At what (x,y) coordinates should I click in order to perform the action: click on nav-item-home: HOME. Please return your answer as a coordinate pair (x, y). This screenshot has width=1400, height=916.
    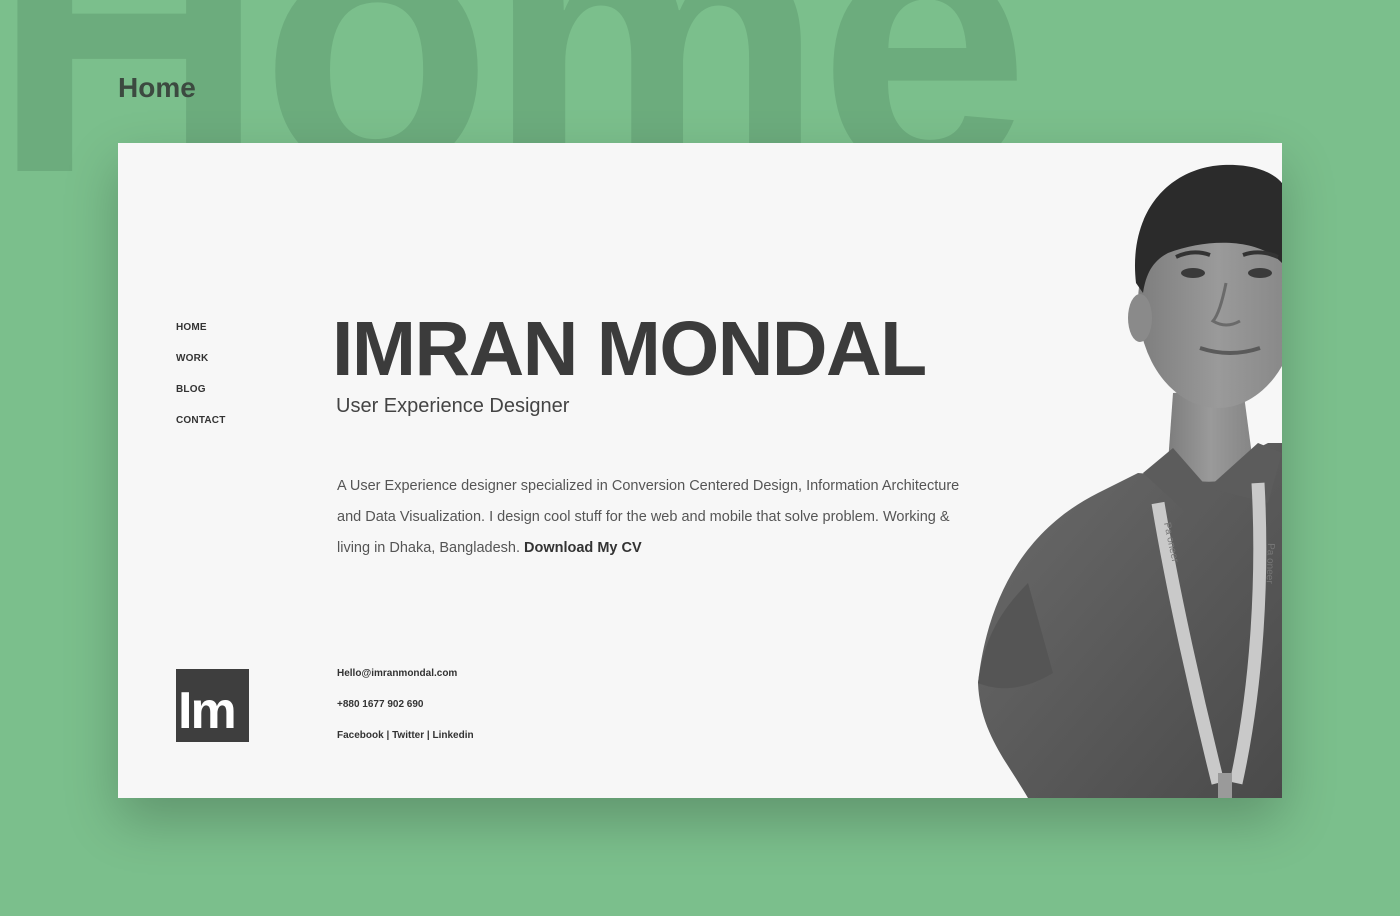
    Looking at the image, I should click on (201, 336).